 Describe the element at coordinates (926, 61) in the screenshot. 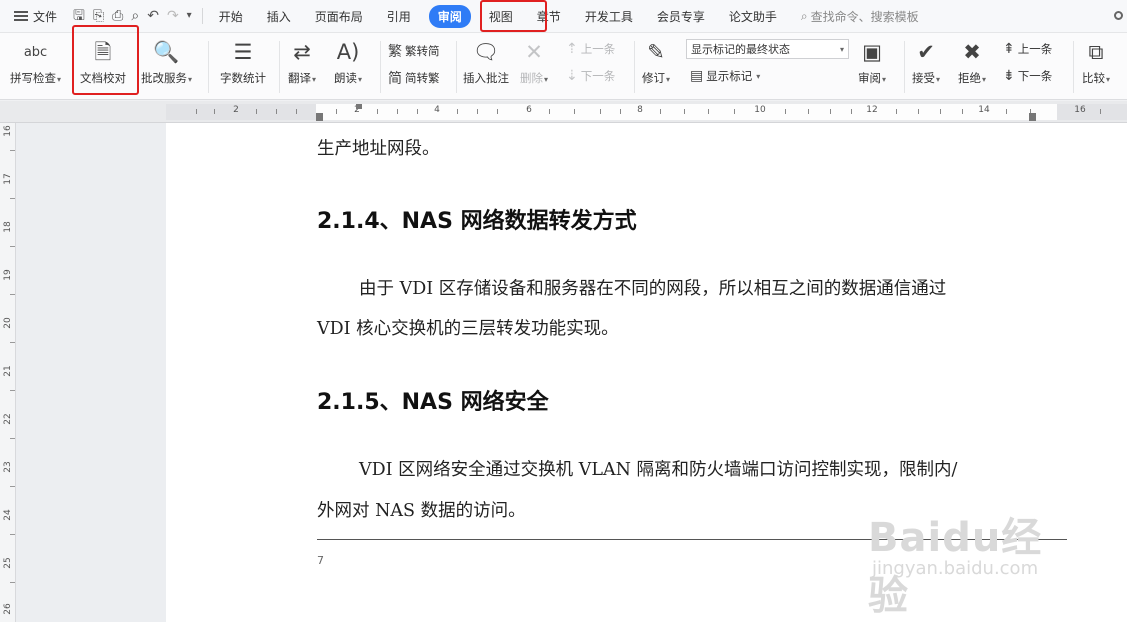

I see `accept-button: ✔ 接受▾` at that location.